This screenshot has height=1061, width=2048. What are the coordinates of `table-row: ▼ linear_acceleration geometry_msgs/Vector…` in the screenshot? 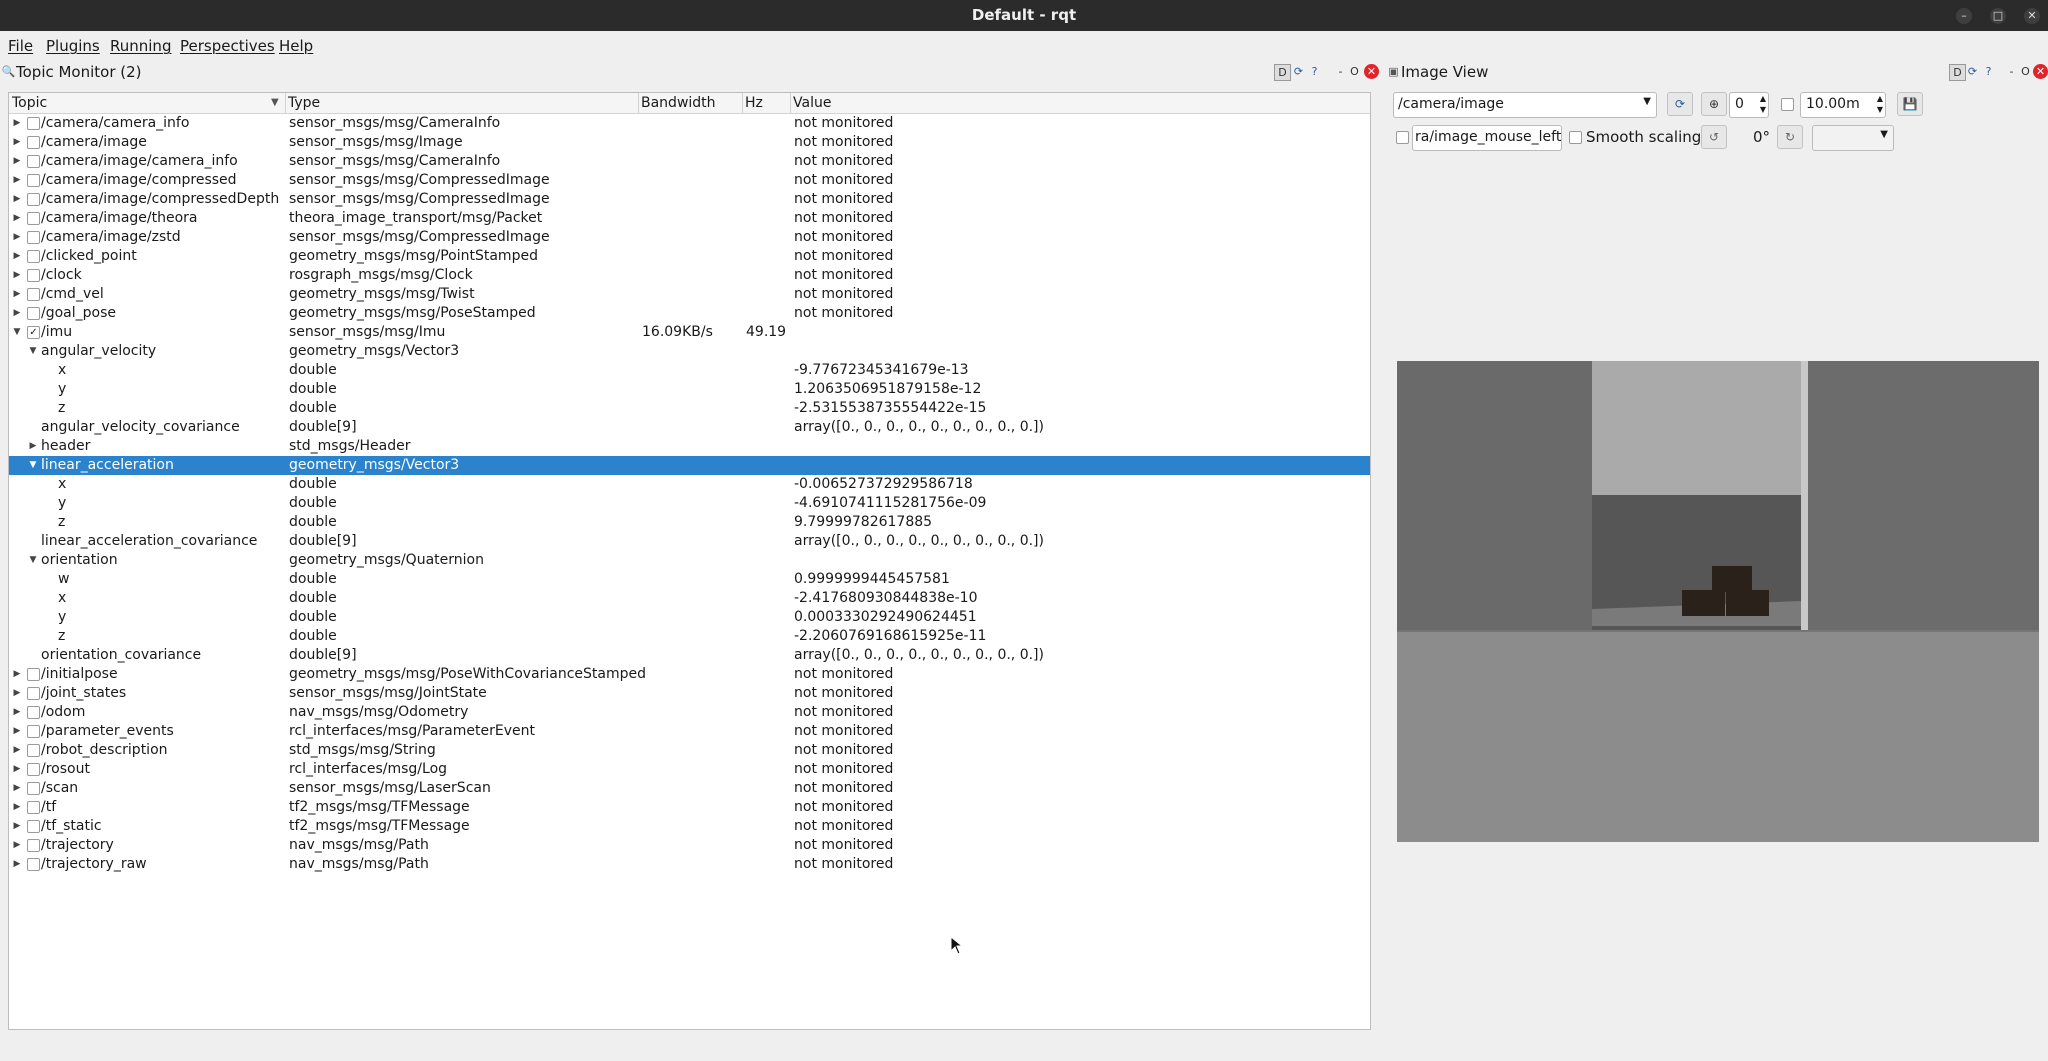 It's located at (689, 465).